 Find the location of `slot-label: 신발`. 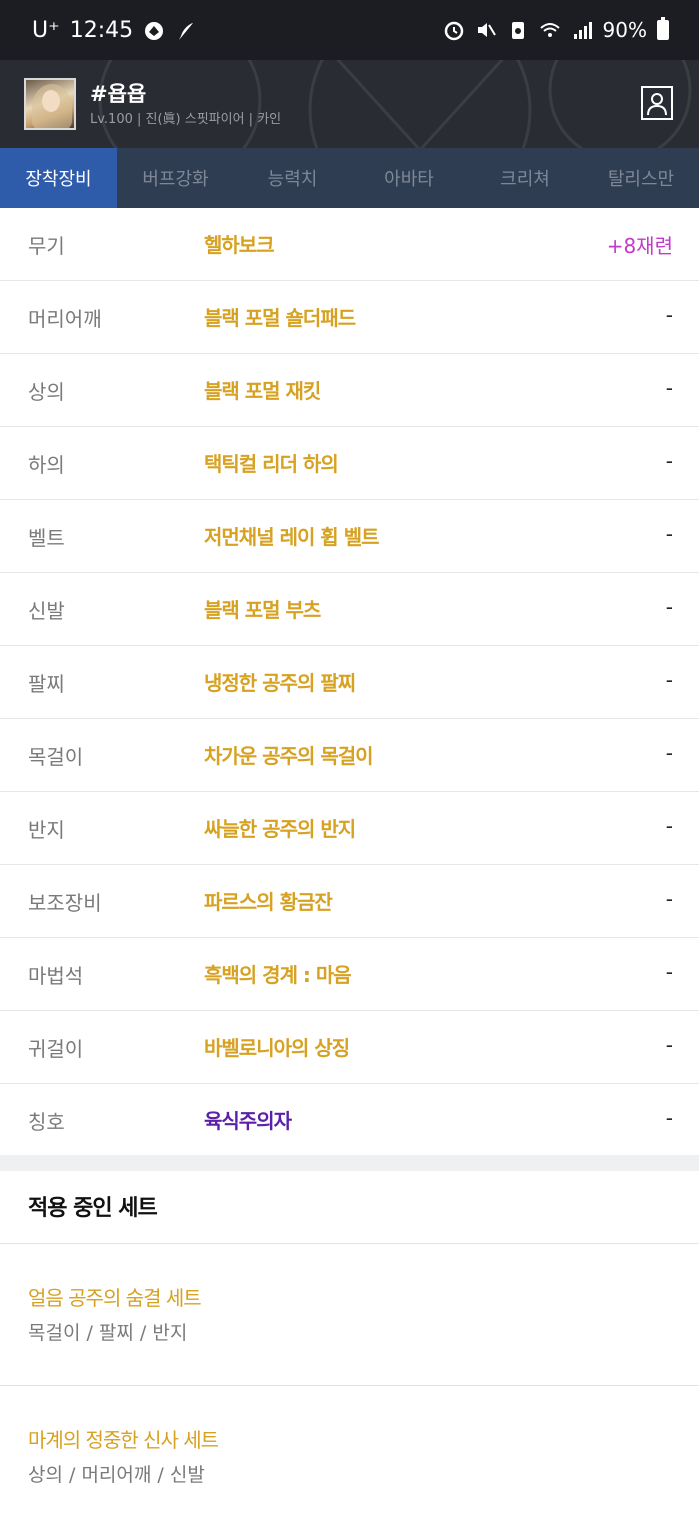

slot-label: 신발 is located at coordinates (46, 611).